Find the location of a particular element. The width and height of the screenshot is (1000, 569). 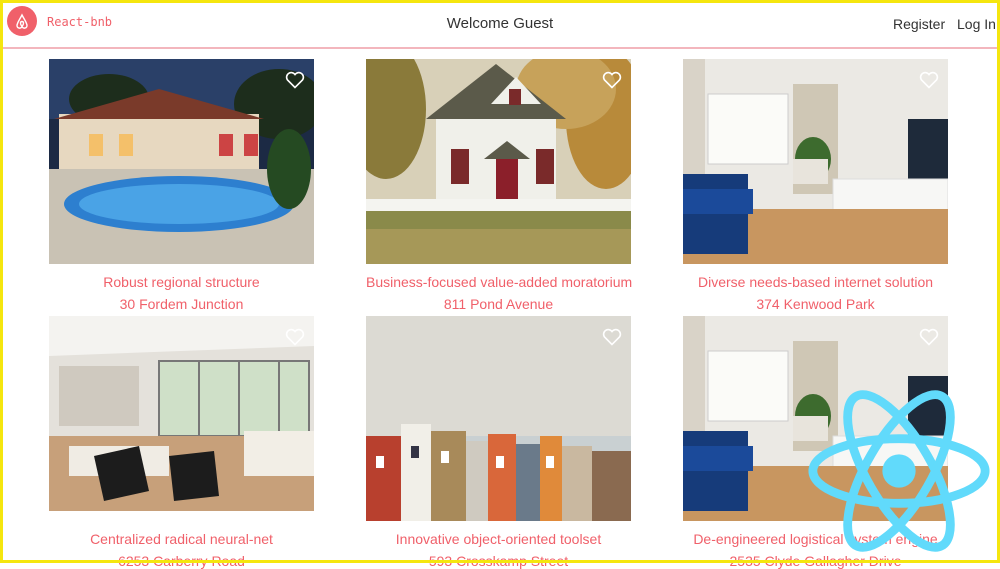

colorful-townhouses-photo is located at coordinates (498, 418).